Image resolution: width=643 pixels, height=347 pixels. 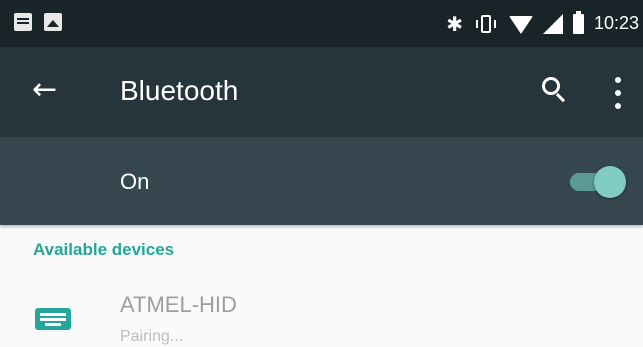 I want to click on system-icons: ✱ 10:23, so click(x=544, y=23).